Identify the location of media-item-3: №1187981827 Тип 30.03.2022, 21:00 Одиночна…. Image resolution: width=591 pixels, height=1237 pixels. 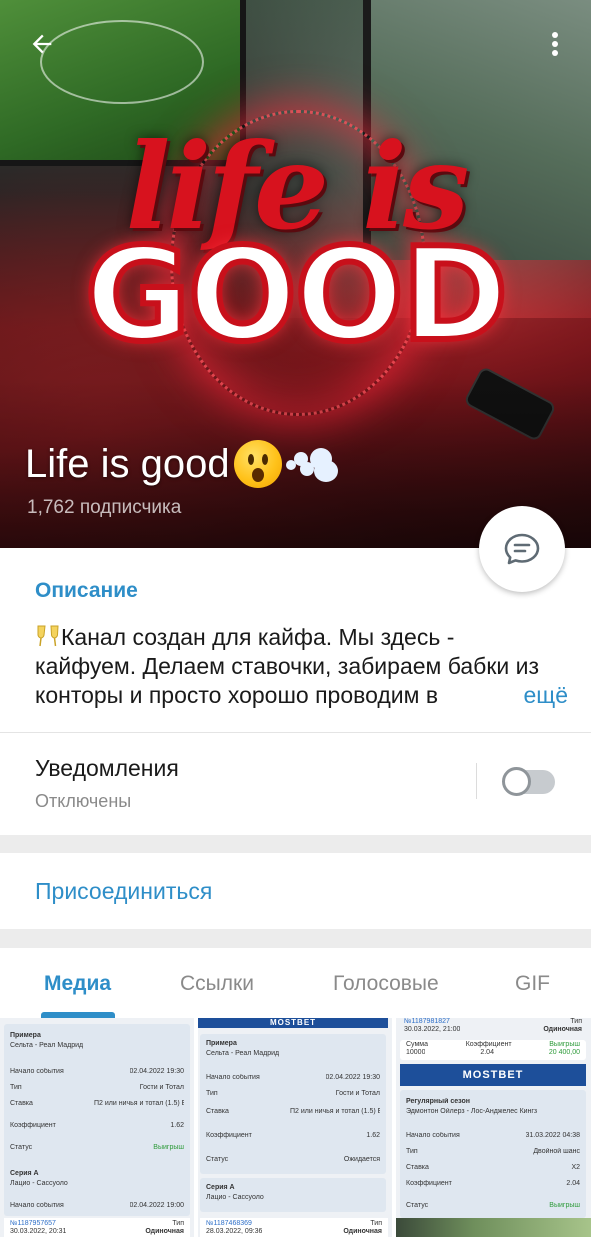
(493, 1127).